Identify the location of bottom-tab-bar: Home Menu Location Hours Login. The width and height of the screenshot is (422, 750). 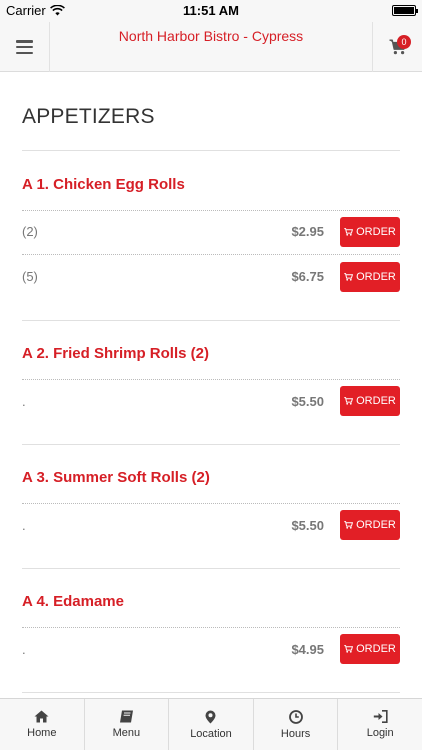
(211, 724).